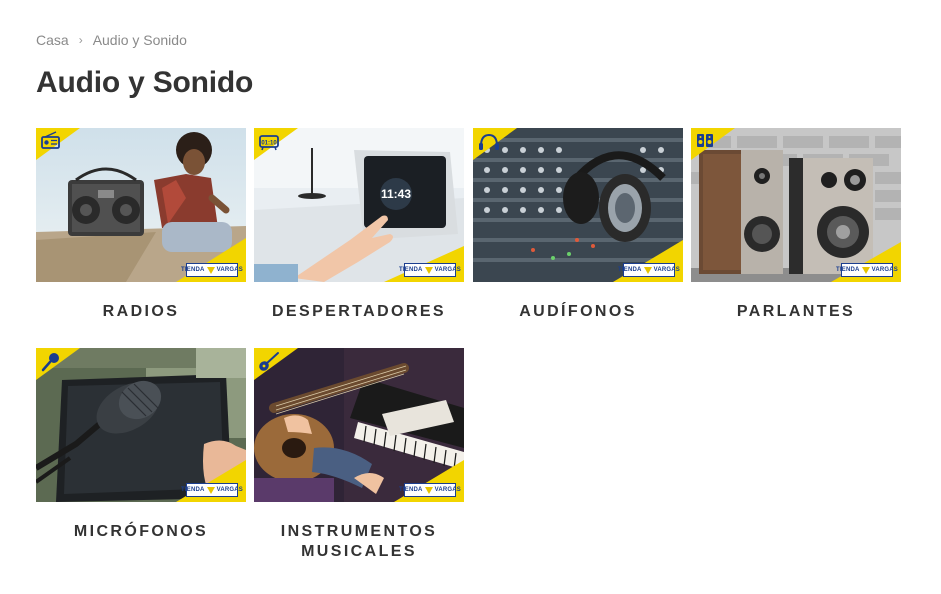  What do you see at coordinates (141, 312) in the screenshot?
I see `category-label: RADIOS` at bounding box center [141, 312].